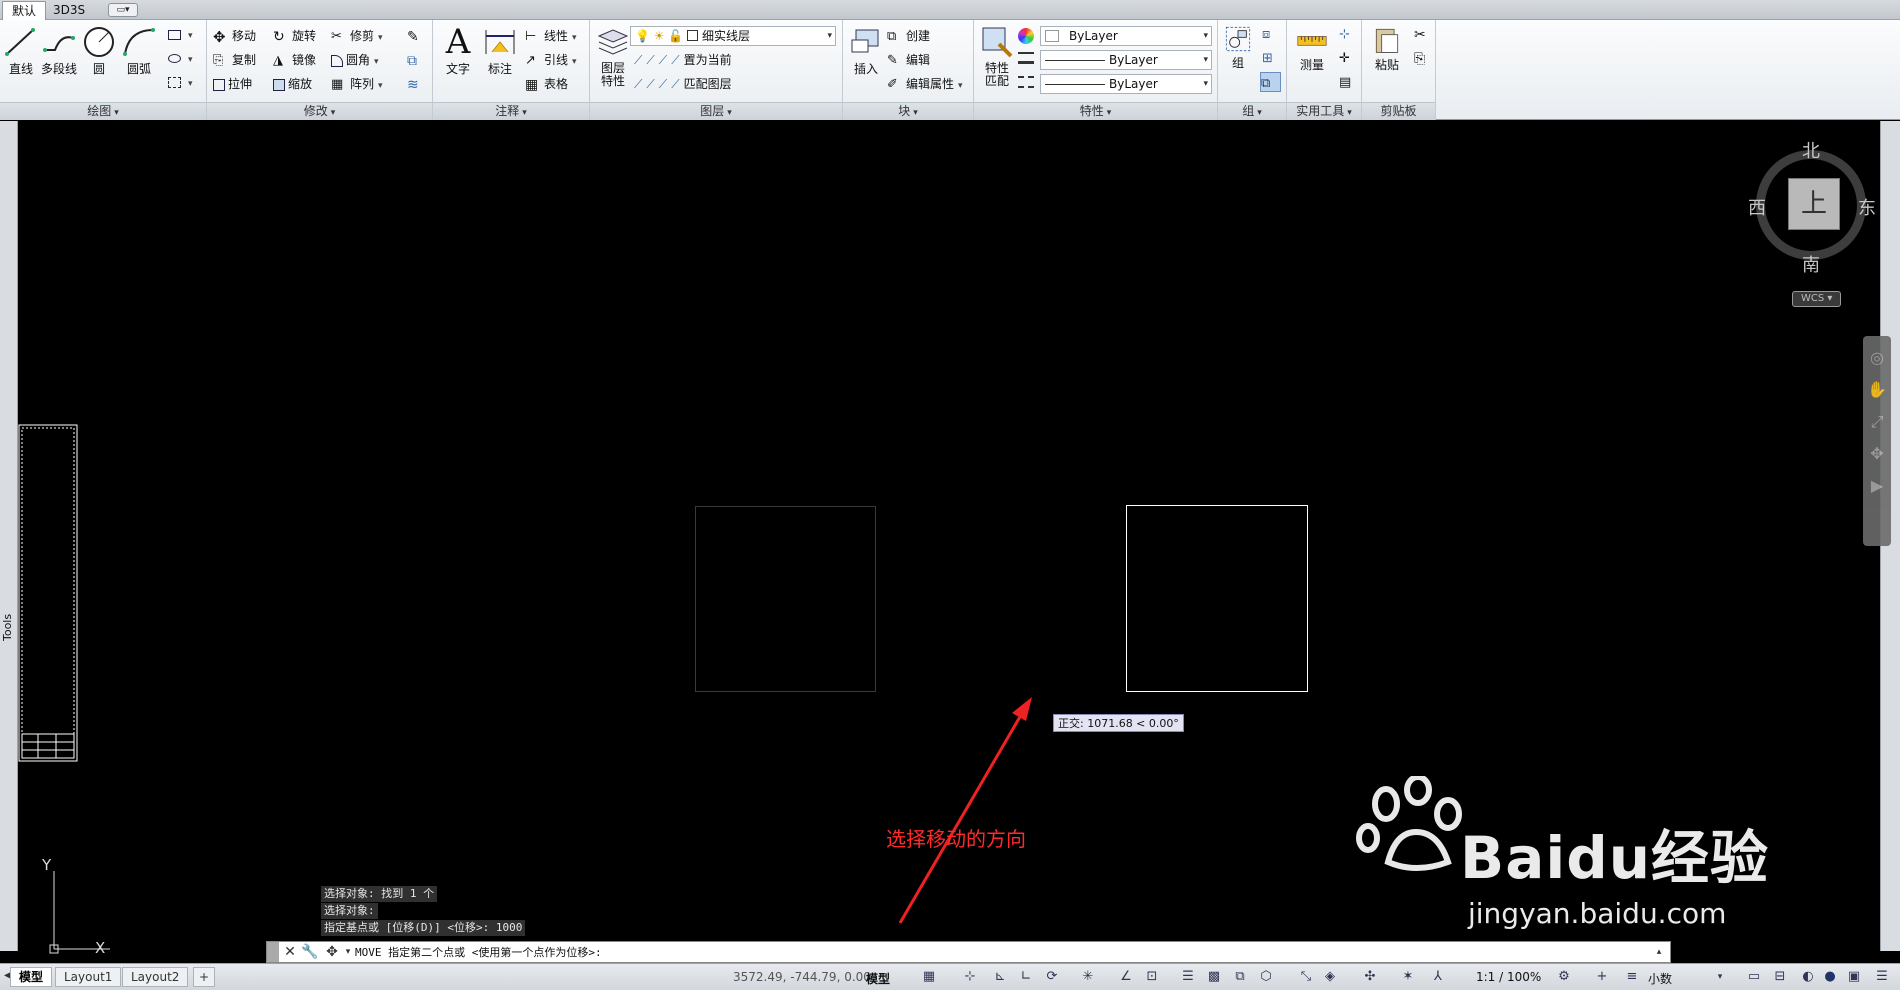 This screenshot has width=1900, height=990. I want to click on tab-options-dropdown: ▭▾, so click(123, 10).